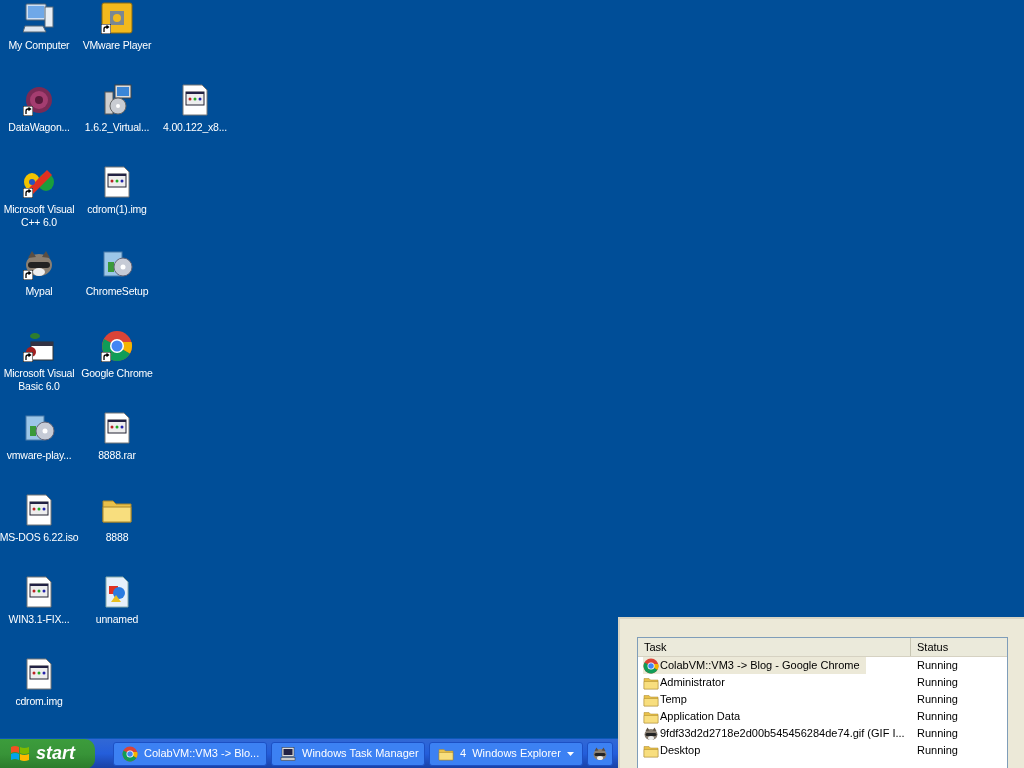  Describe the element at coordinates (39, 346) in the screenshot. I see `calendar-icon` at that location.